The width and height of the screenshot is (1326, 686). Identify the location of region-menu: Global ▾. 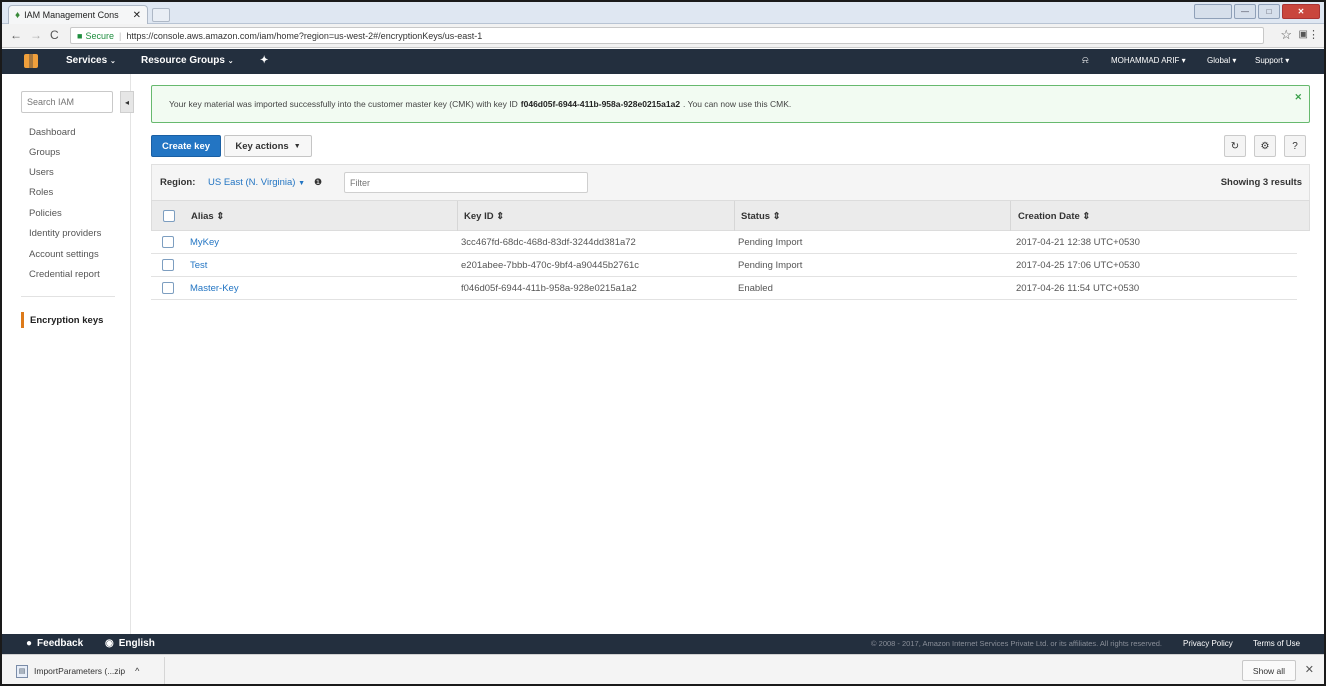
(1221, 60).